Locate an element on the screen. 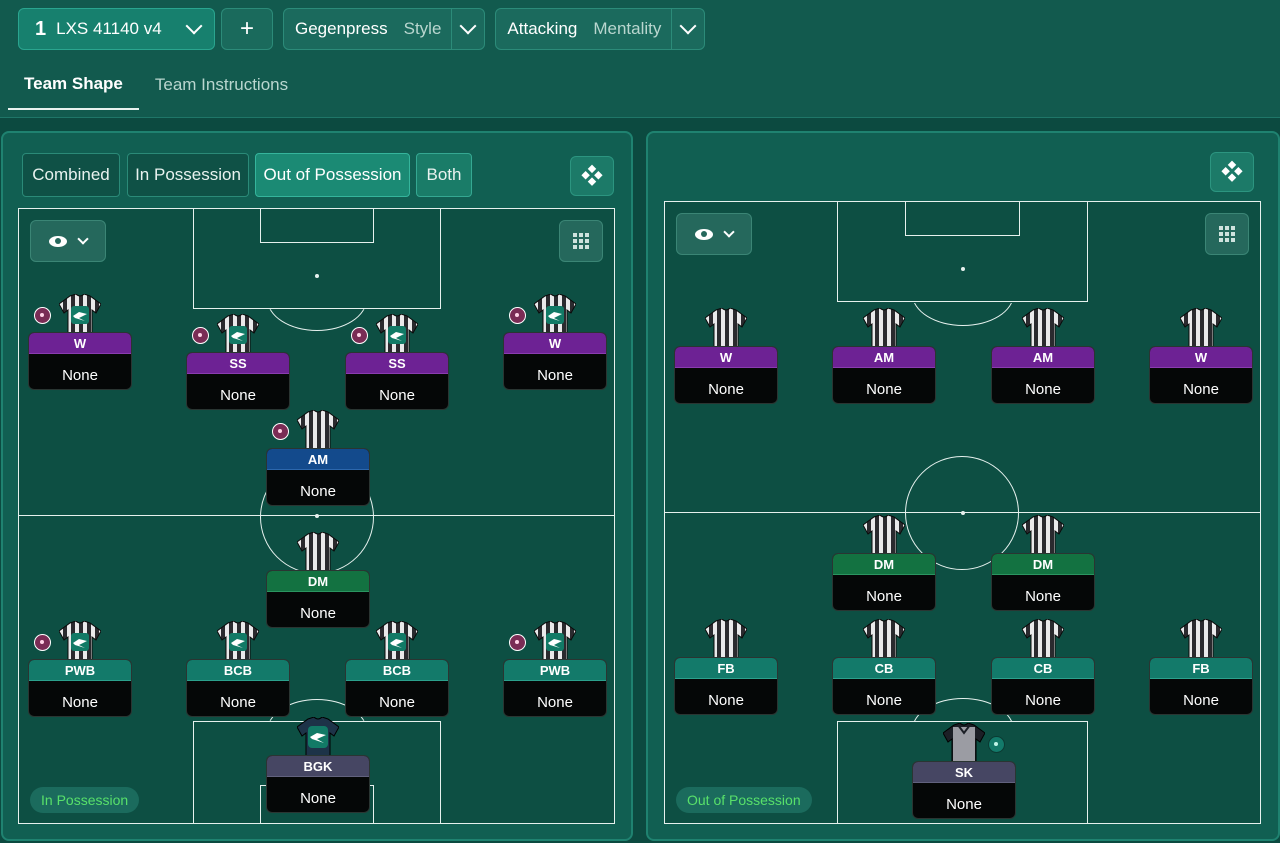  player-slot-ss-left: SS None is located at coordinates (238, 362).